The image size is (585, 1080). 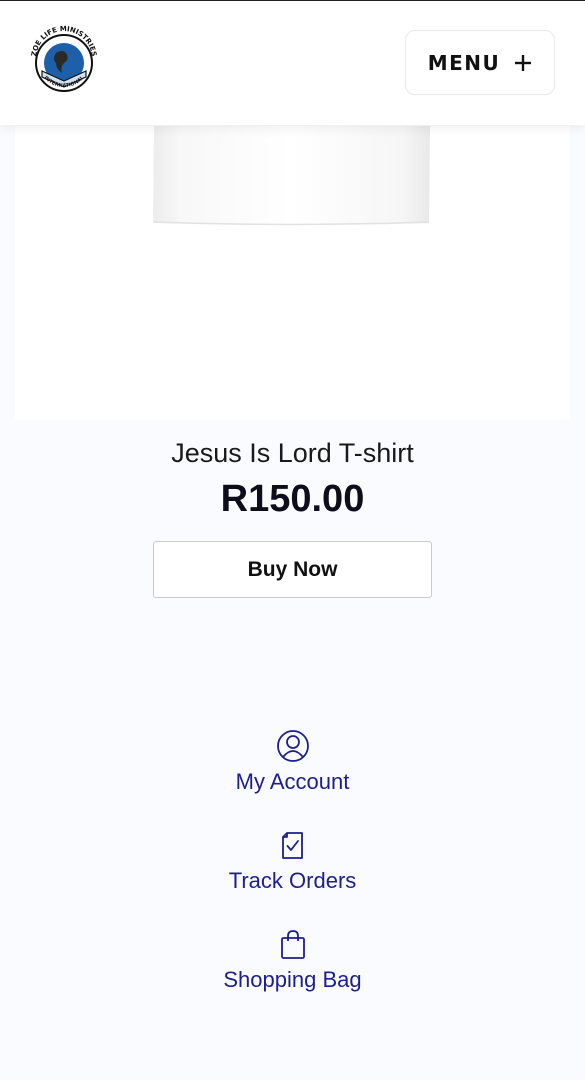 I want to click on my-account-link: My Account, so click(x=292, y=762).